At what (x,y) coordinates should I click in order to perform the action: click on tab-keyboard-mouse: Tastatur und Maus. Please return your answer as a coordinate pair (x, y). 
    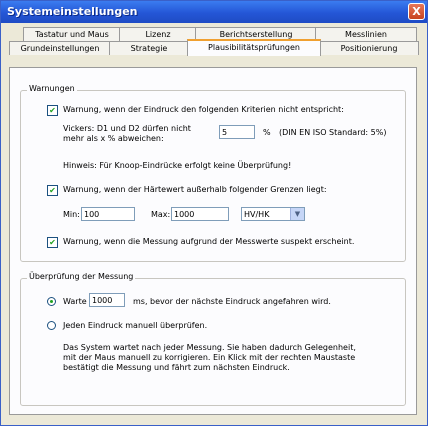
    Looking at the image, I should click on (72, 34).